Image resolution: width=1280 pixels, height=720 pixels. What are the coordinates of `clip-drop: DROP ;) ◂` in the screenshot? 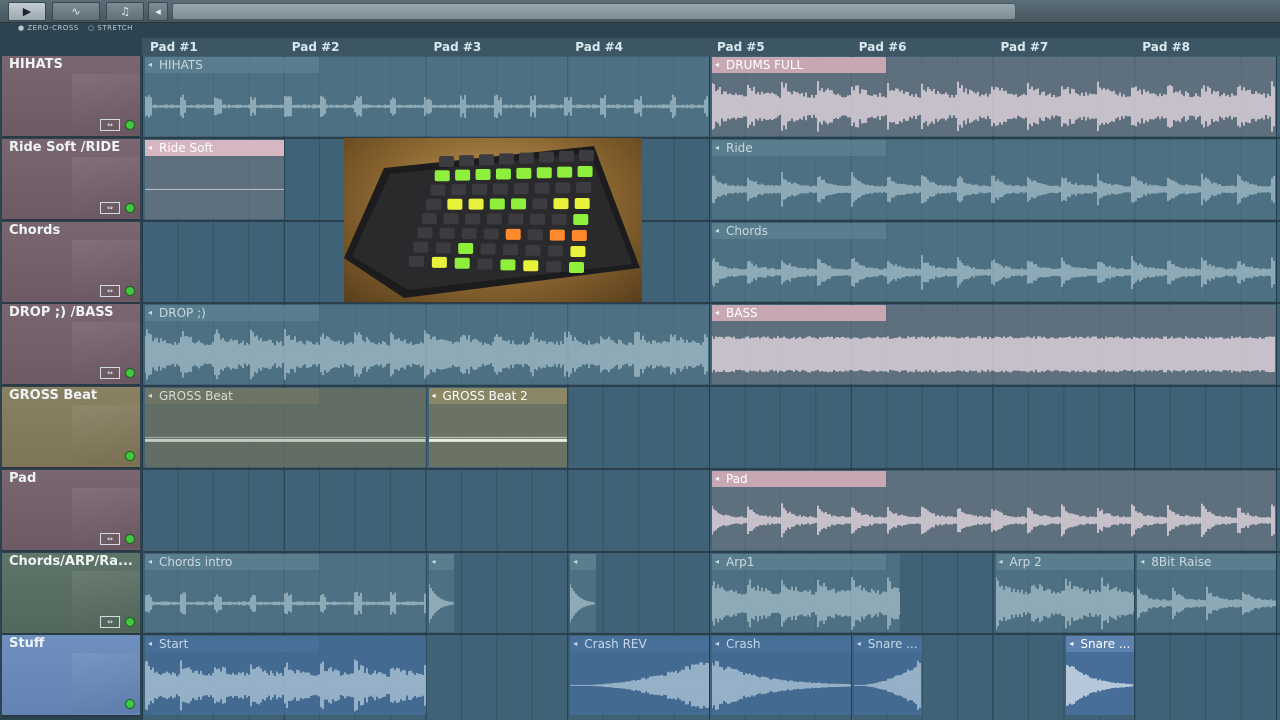 It's located at (427, 344).